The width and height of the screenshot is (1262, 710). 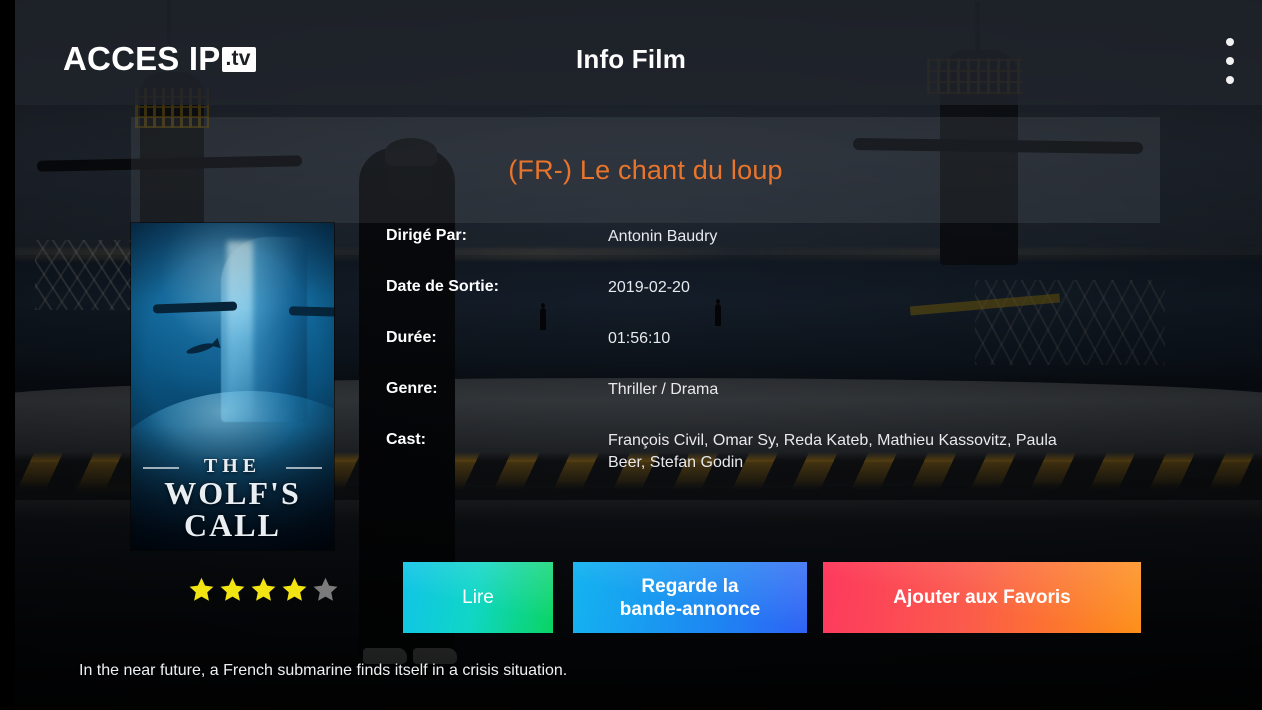 I want to click on metadata-row-duration: Durée: 01:56:10, so click(x=766, y=339).